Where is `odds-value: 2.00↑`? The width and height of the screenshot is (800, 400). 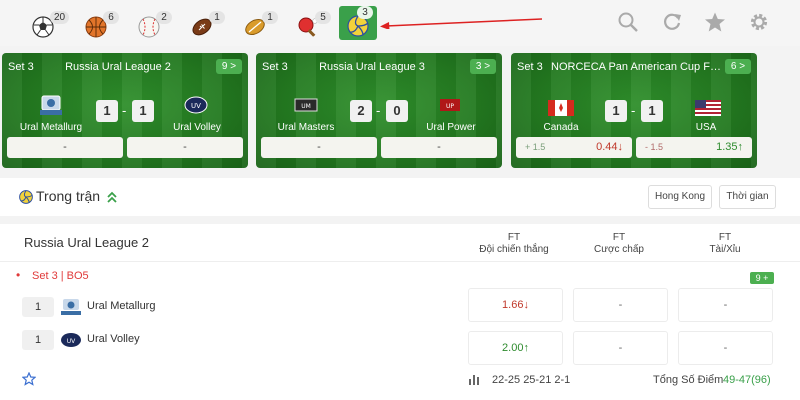 odds-value: 2.00↑ is located at coordinates (515, 348).